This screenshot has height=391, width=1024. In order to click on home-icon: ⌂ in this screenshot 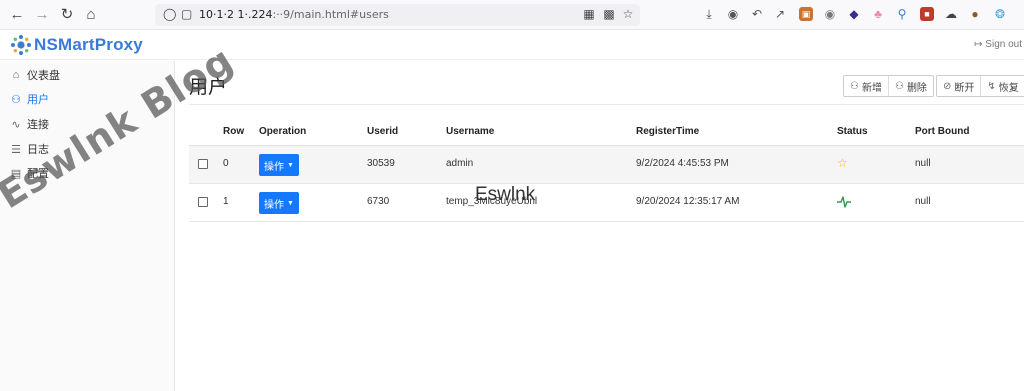, I will do `click(91, 15)`.